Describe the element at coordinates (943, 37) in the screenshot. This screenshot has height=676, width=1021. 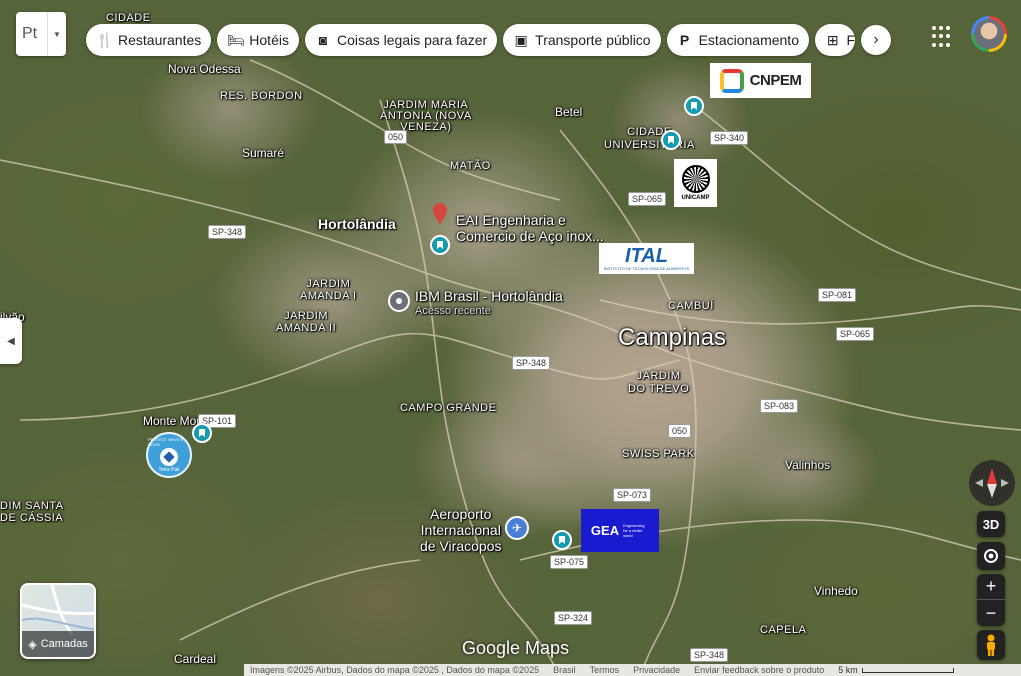
I see `apps-grid-icon` at that location.